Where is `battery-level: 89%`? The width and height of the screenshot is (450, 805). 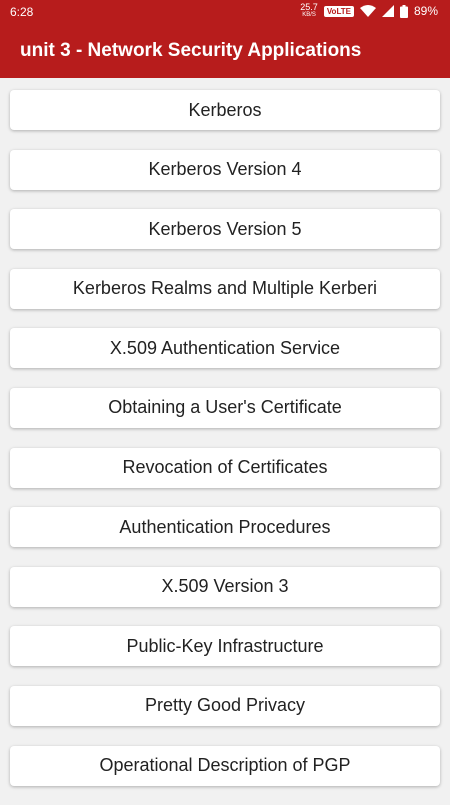
battery-level: 89% is located at coordinates (425, 11).